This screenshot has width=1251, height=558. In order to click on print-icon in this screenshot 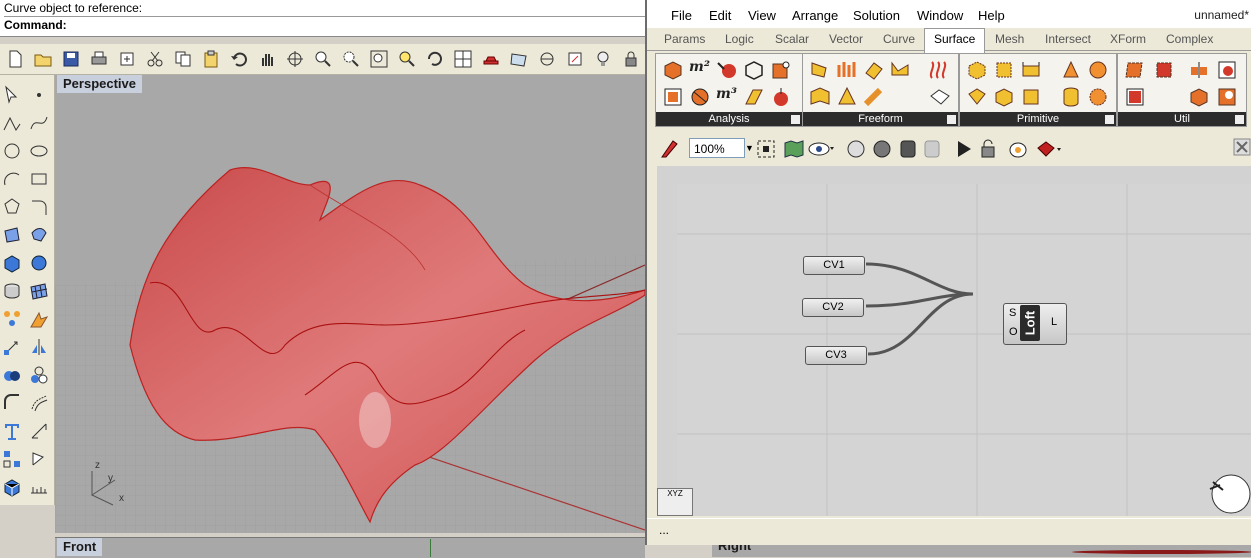, I will do `click(99, 59)`.